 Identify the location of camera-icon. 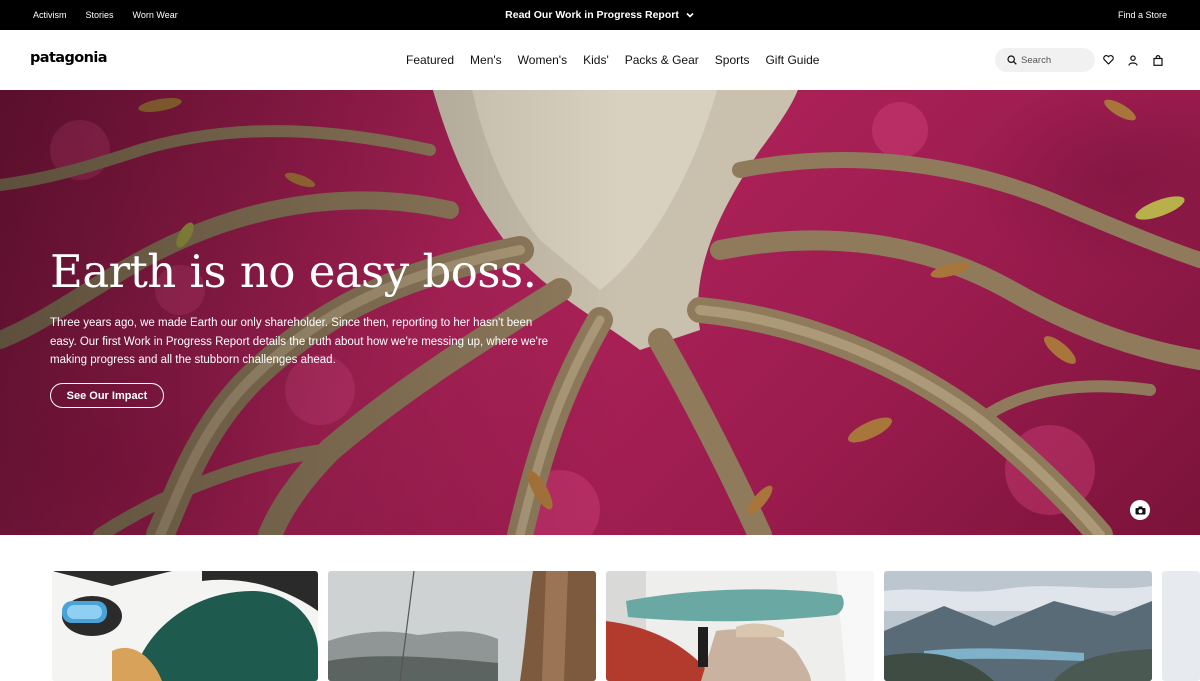
(1140, 510).